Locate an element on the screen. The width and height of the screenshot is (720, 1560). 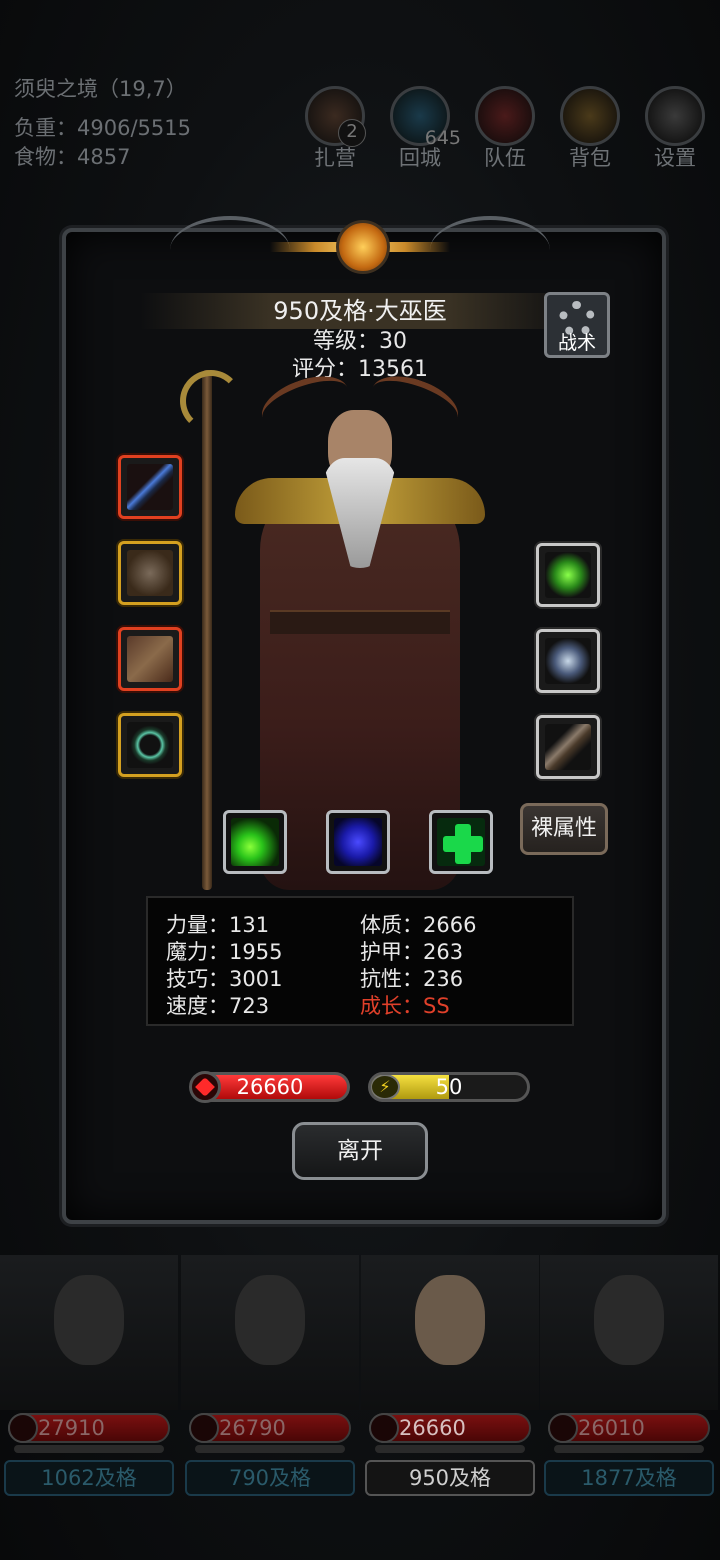
equip-slot-armor is located at coordinates (150, 573).